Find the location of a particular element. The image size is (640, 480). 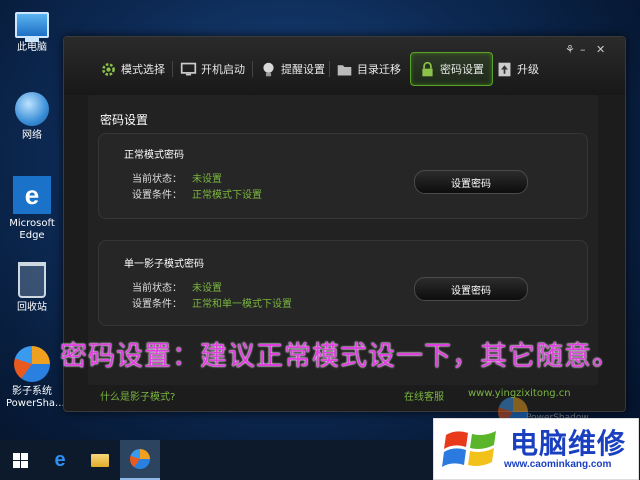

overlay-caption: 密码设置：建议正常模式设一下，其它随意。 is located at coordinates (340, 356).